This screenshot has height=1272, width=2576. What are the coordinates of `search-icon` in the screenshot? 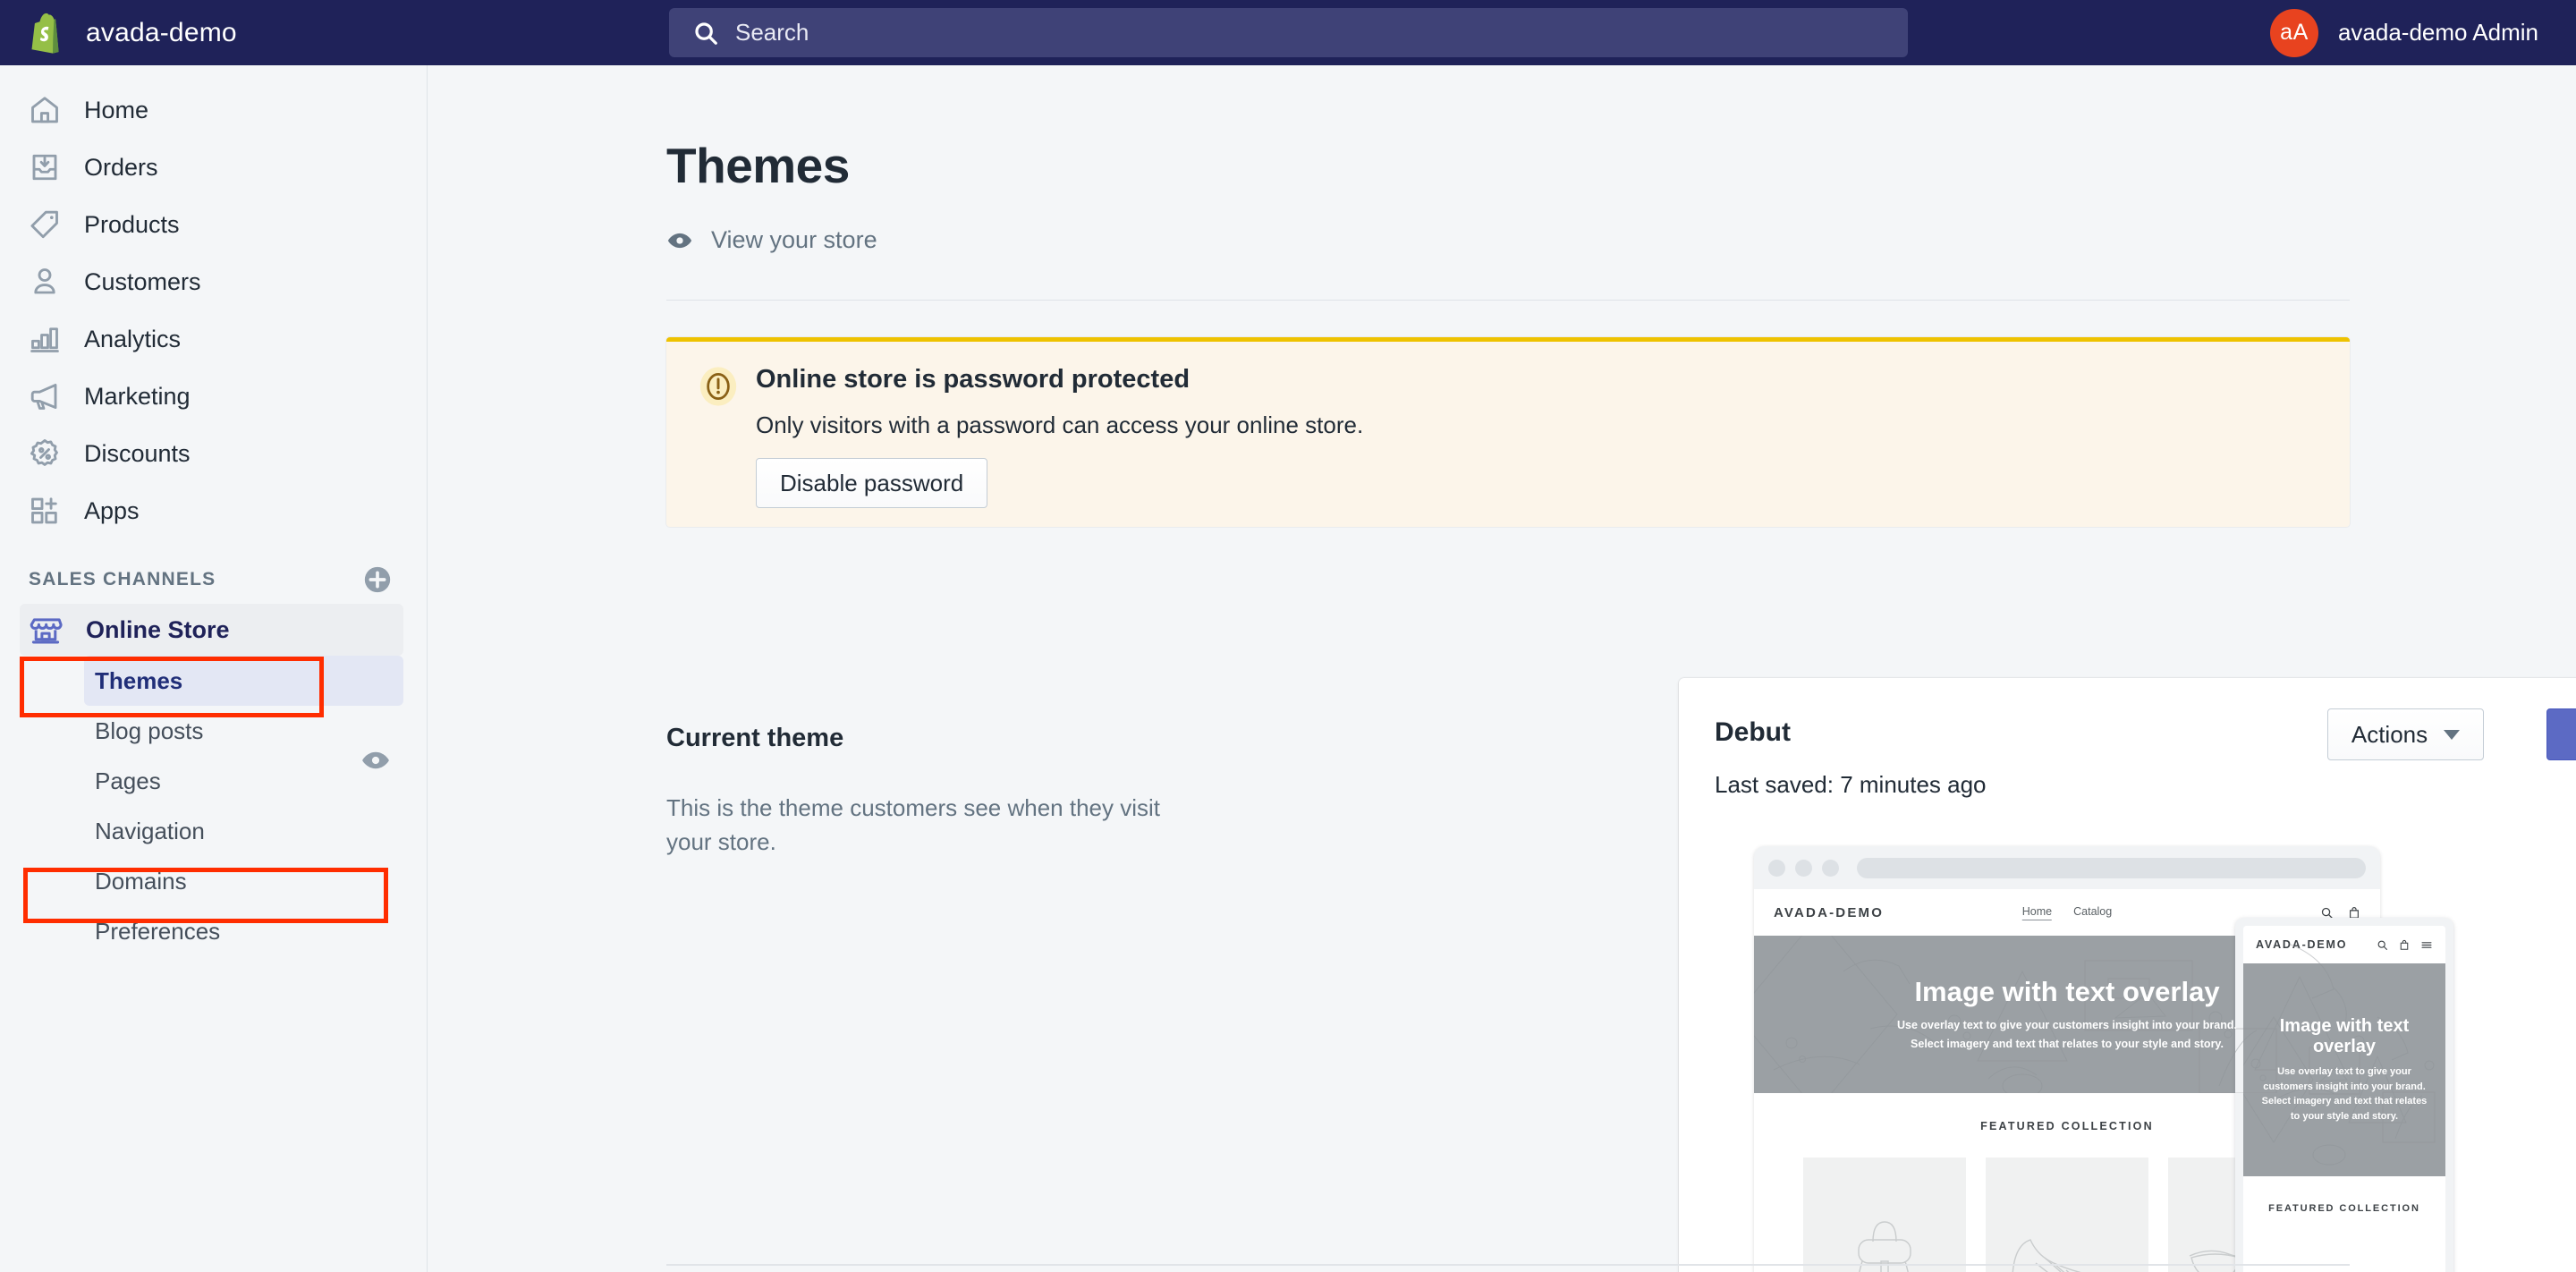 It's located at (706, 33).